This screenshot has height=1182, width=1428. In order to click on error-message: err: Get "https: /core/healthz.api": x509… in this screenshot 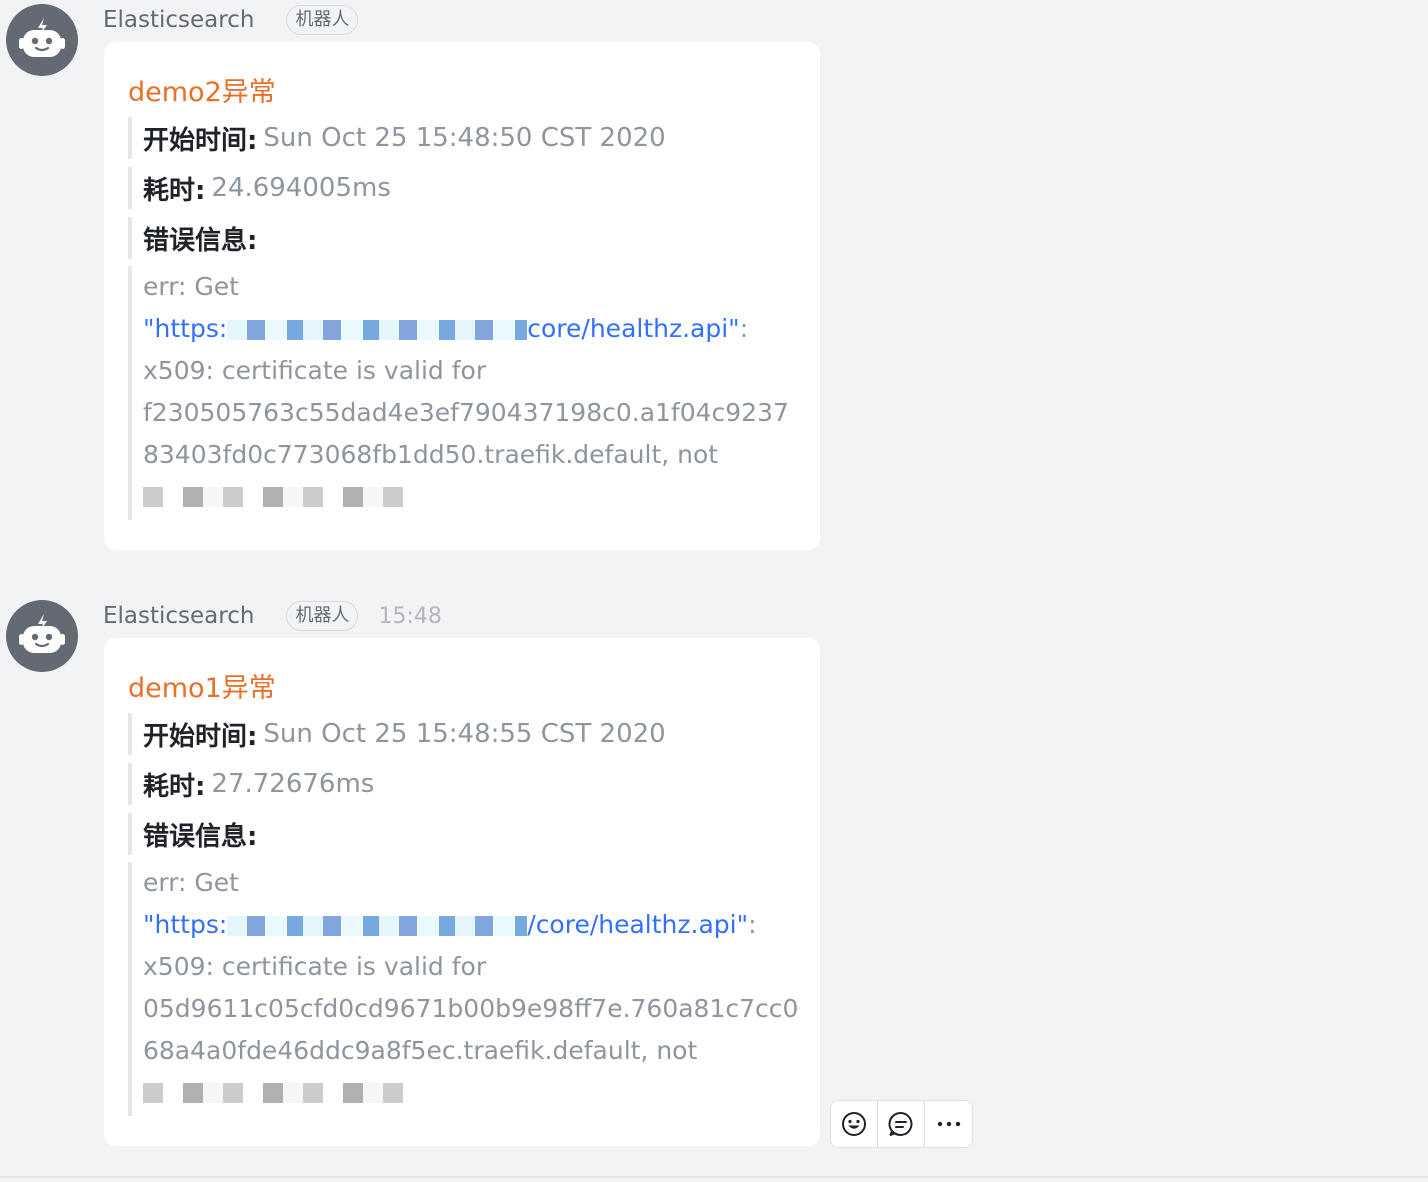, I will do `click(464, 989)`.